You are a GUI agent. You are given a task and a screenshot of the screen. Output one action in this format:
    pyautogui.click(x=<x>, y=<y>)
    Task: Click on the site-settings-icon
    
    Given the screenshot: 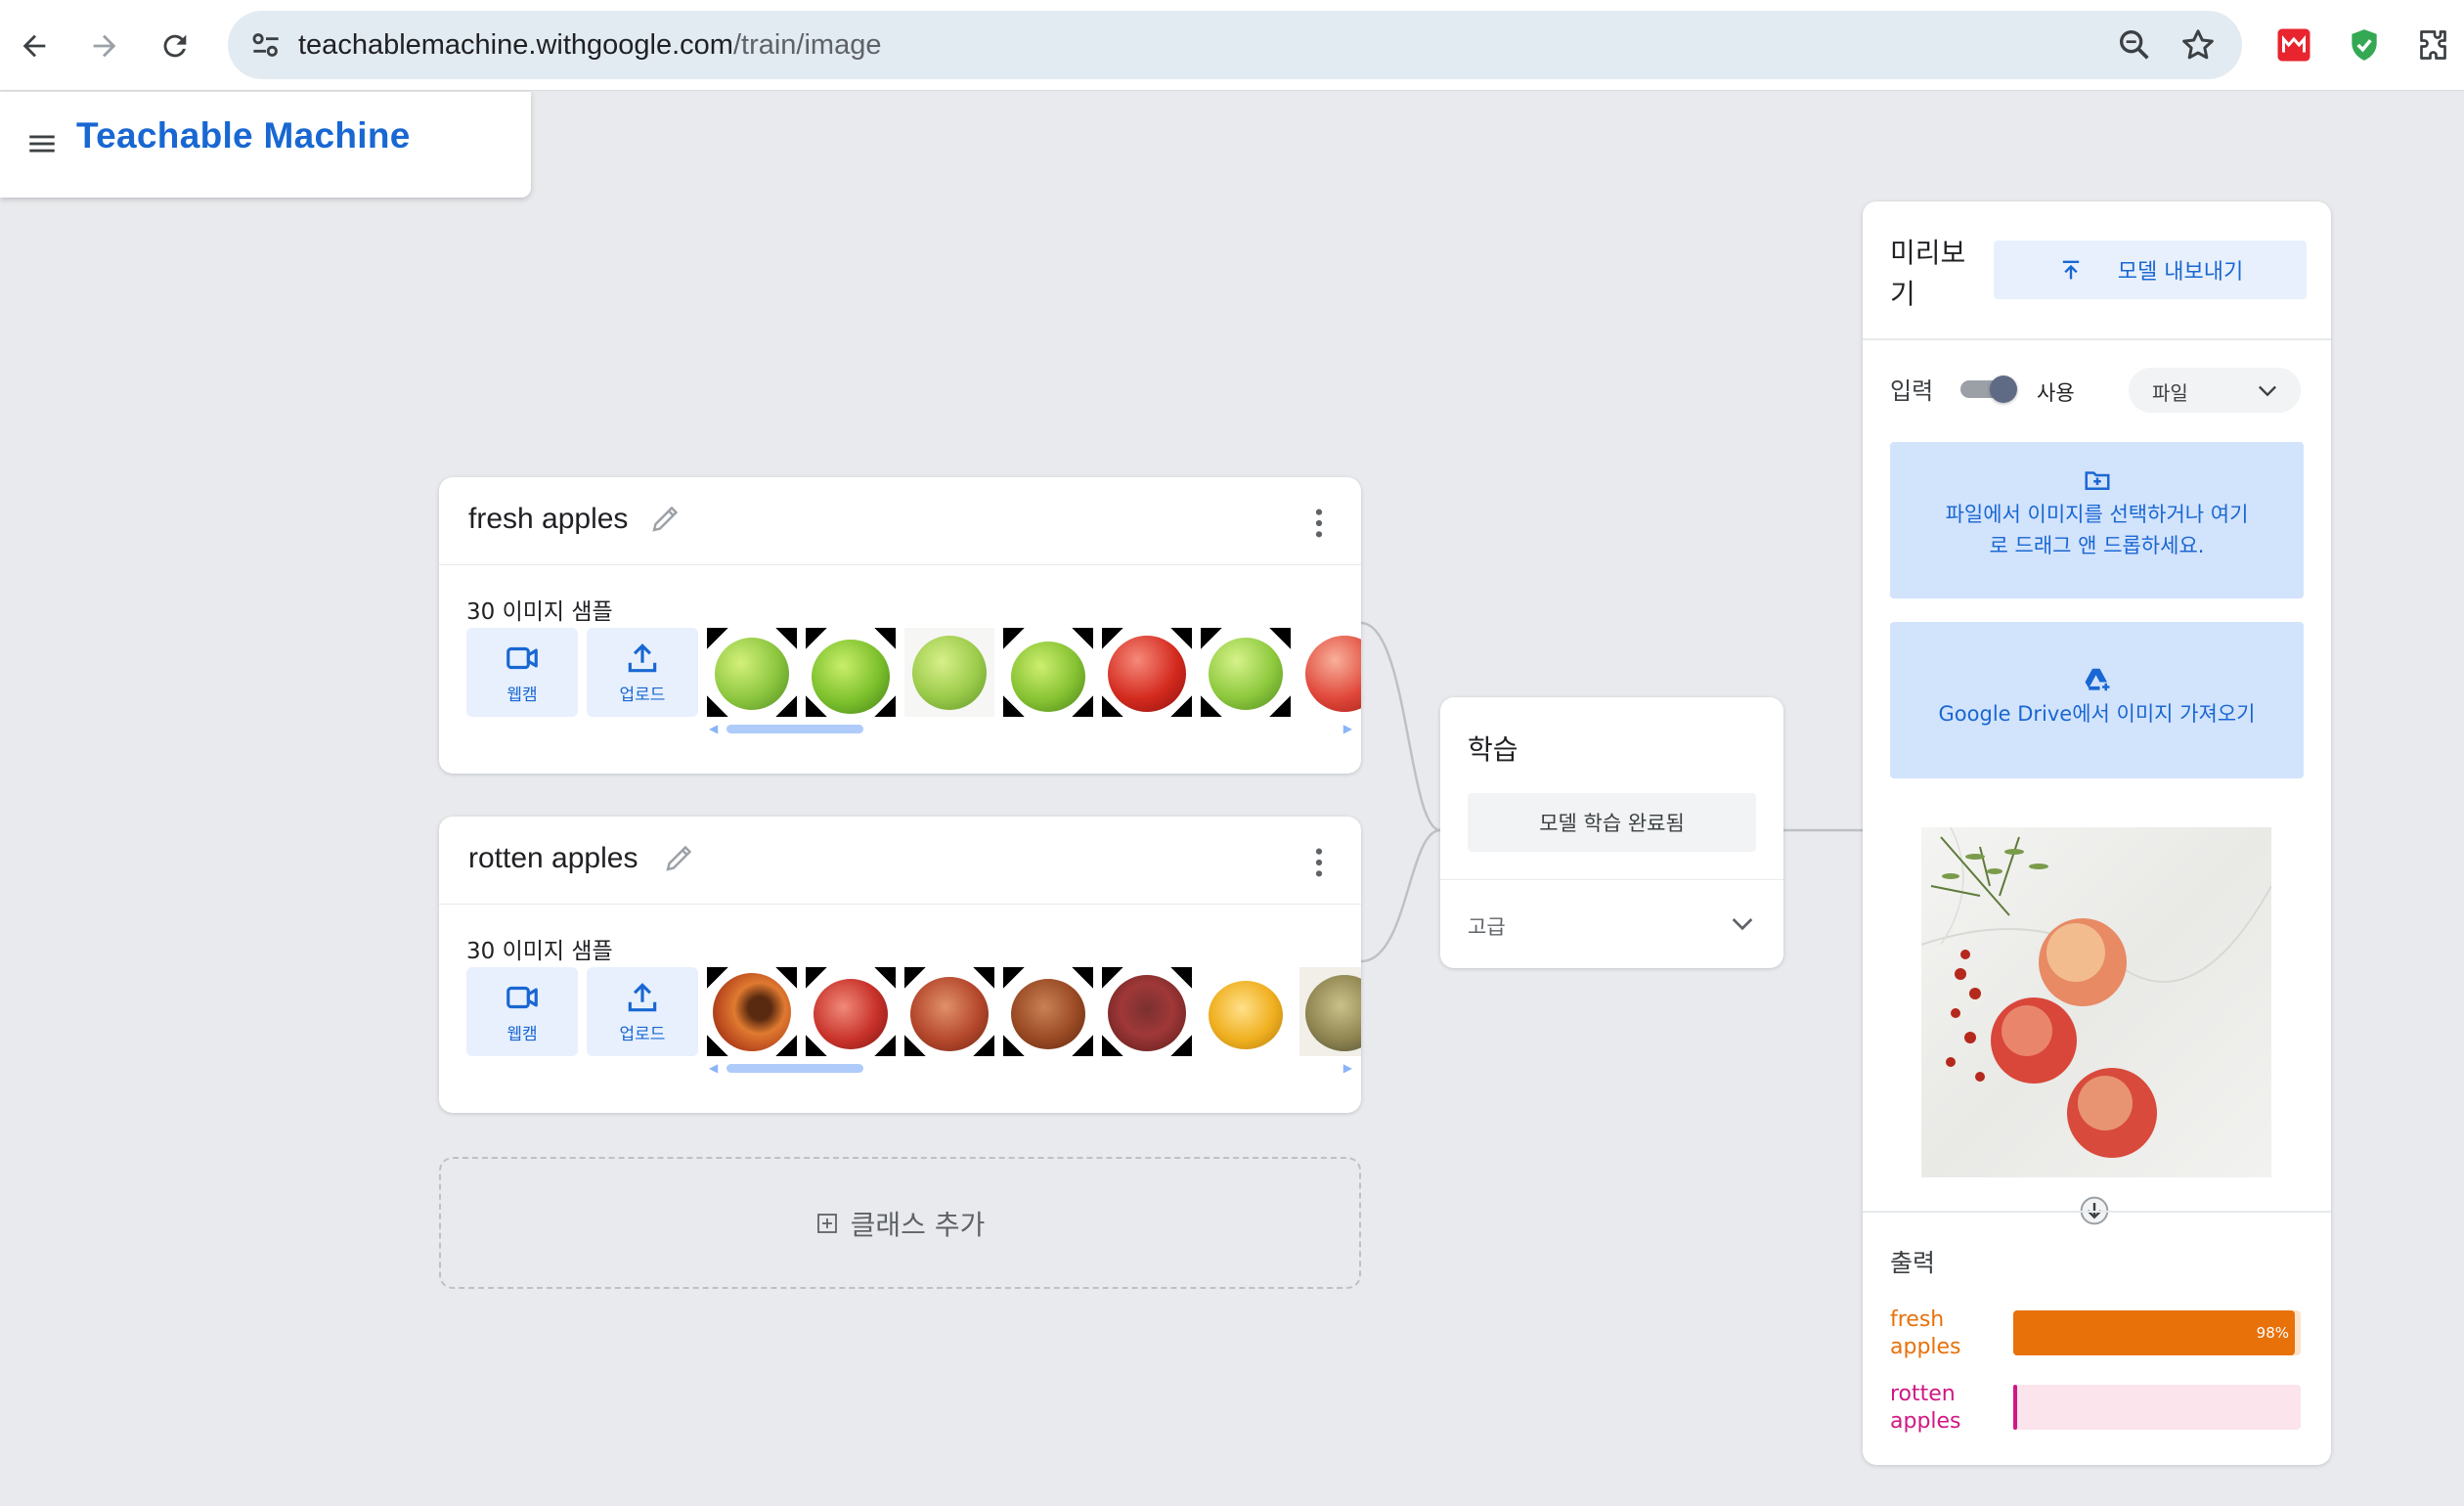 What is the action you would take?
    pyautogui.click(x=266, y=45)
    